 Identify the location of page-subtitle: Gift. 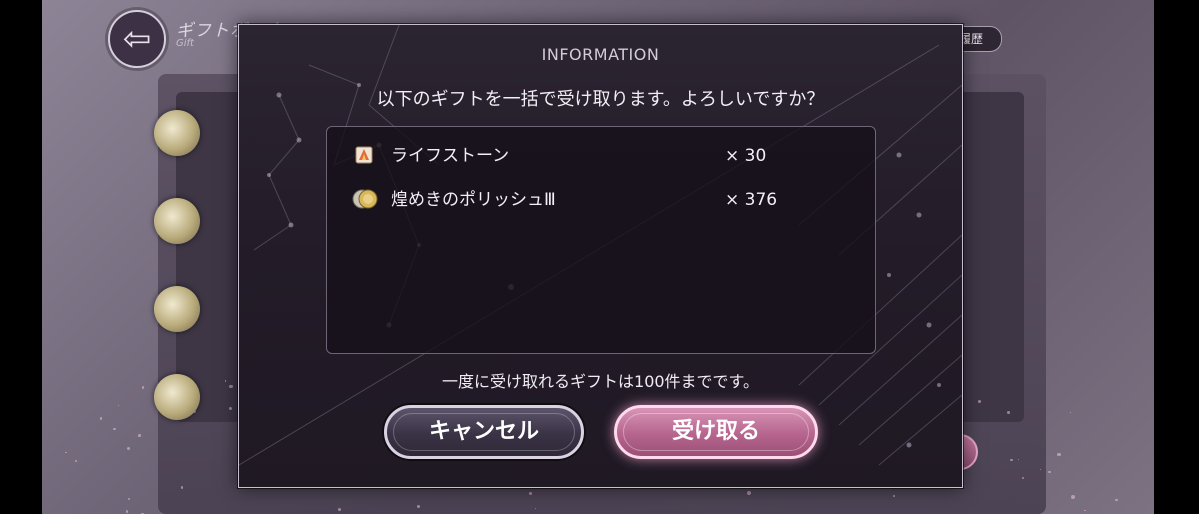
(185, 43).